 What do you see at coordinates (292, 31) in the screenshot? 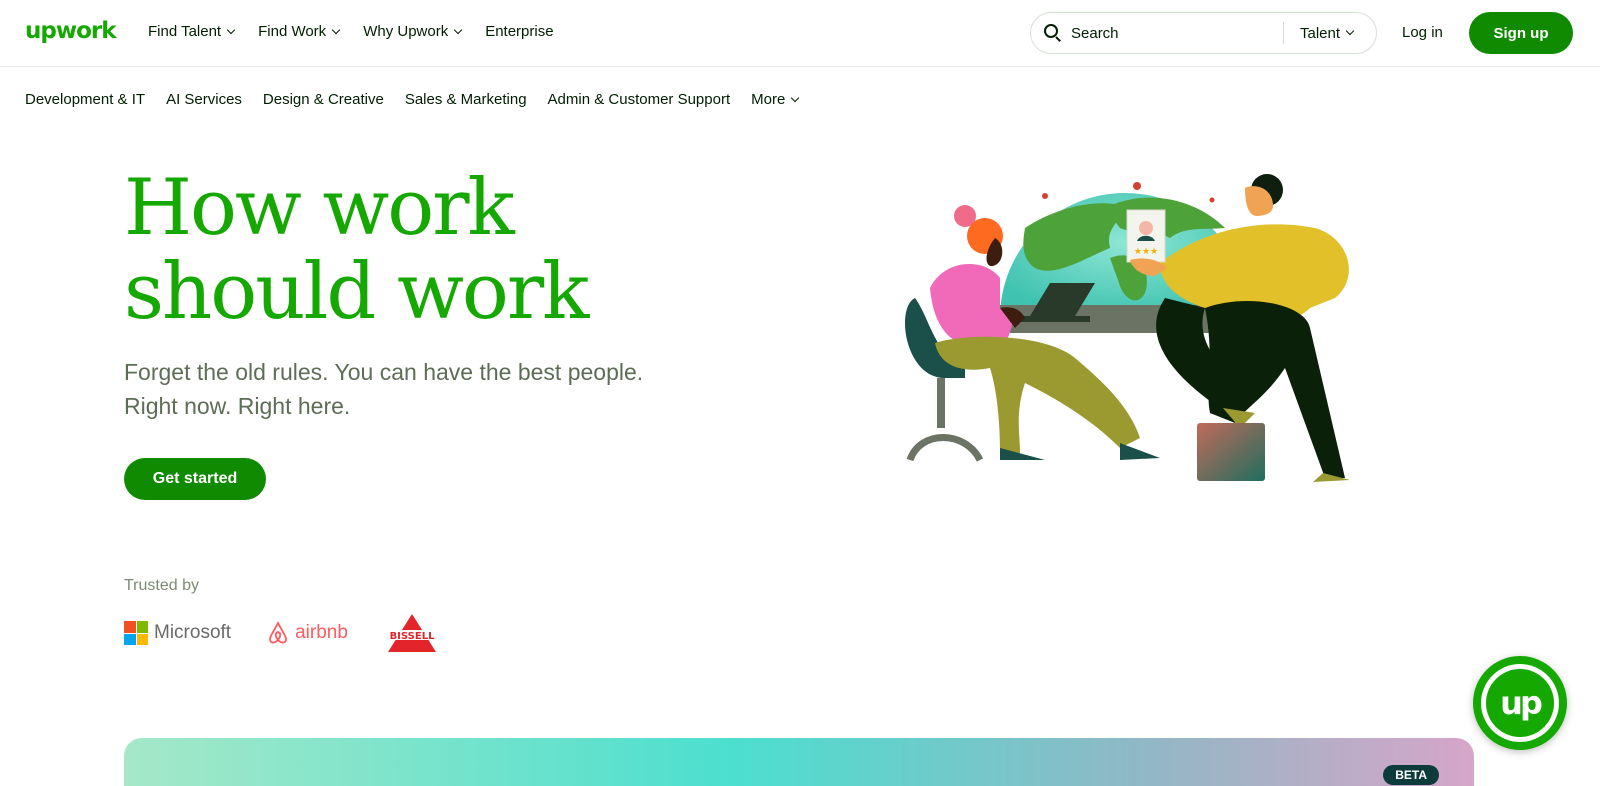
I see `nav-find-work-label: Find Work` at bounding box center [292, 31].